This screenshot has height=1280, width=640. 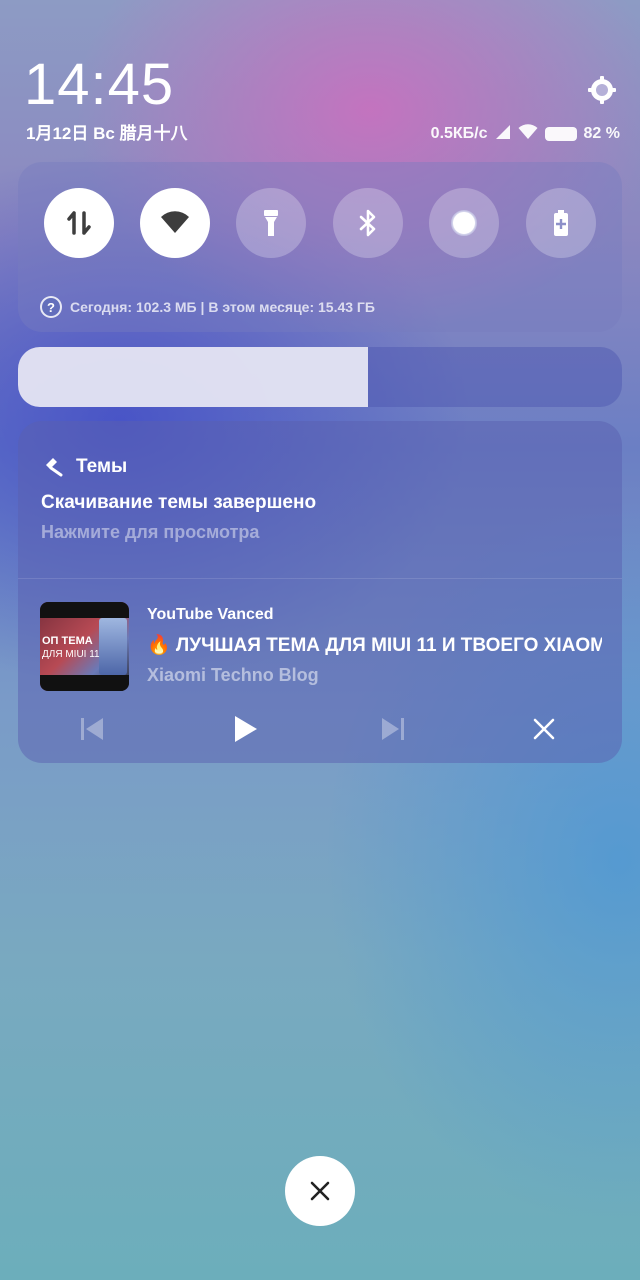 I want to click on divider, so click(x=320, y=578).